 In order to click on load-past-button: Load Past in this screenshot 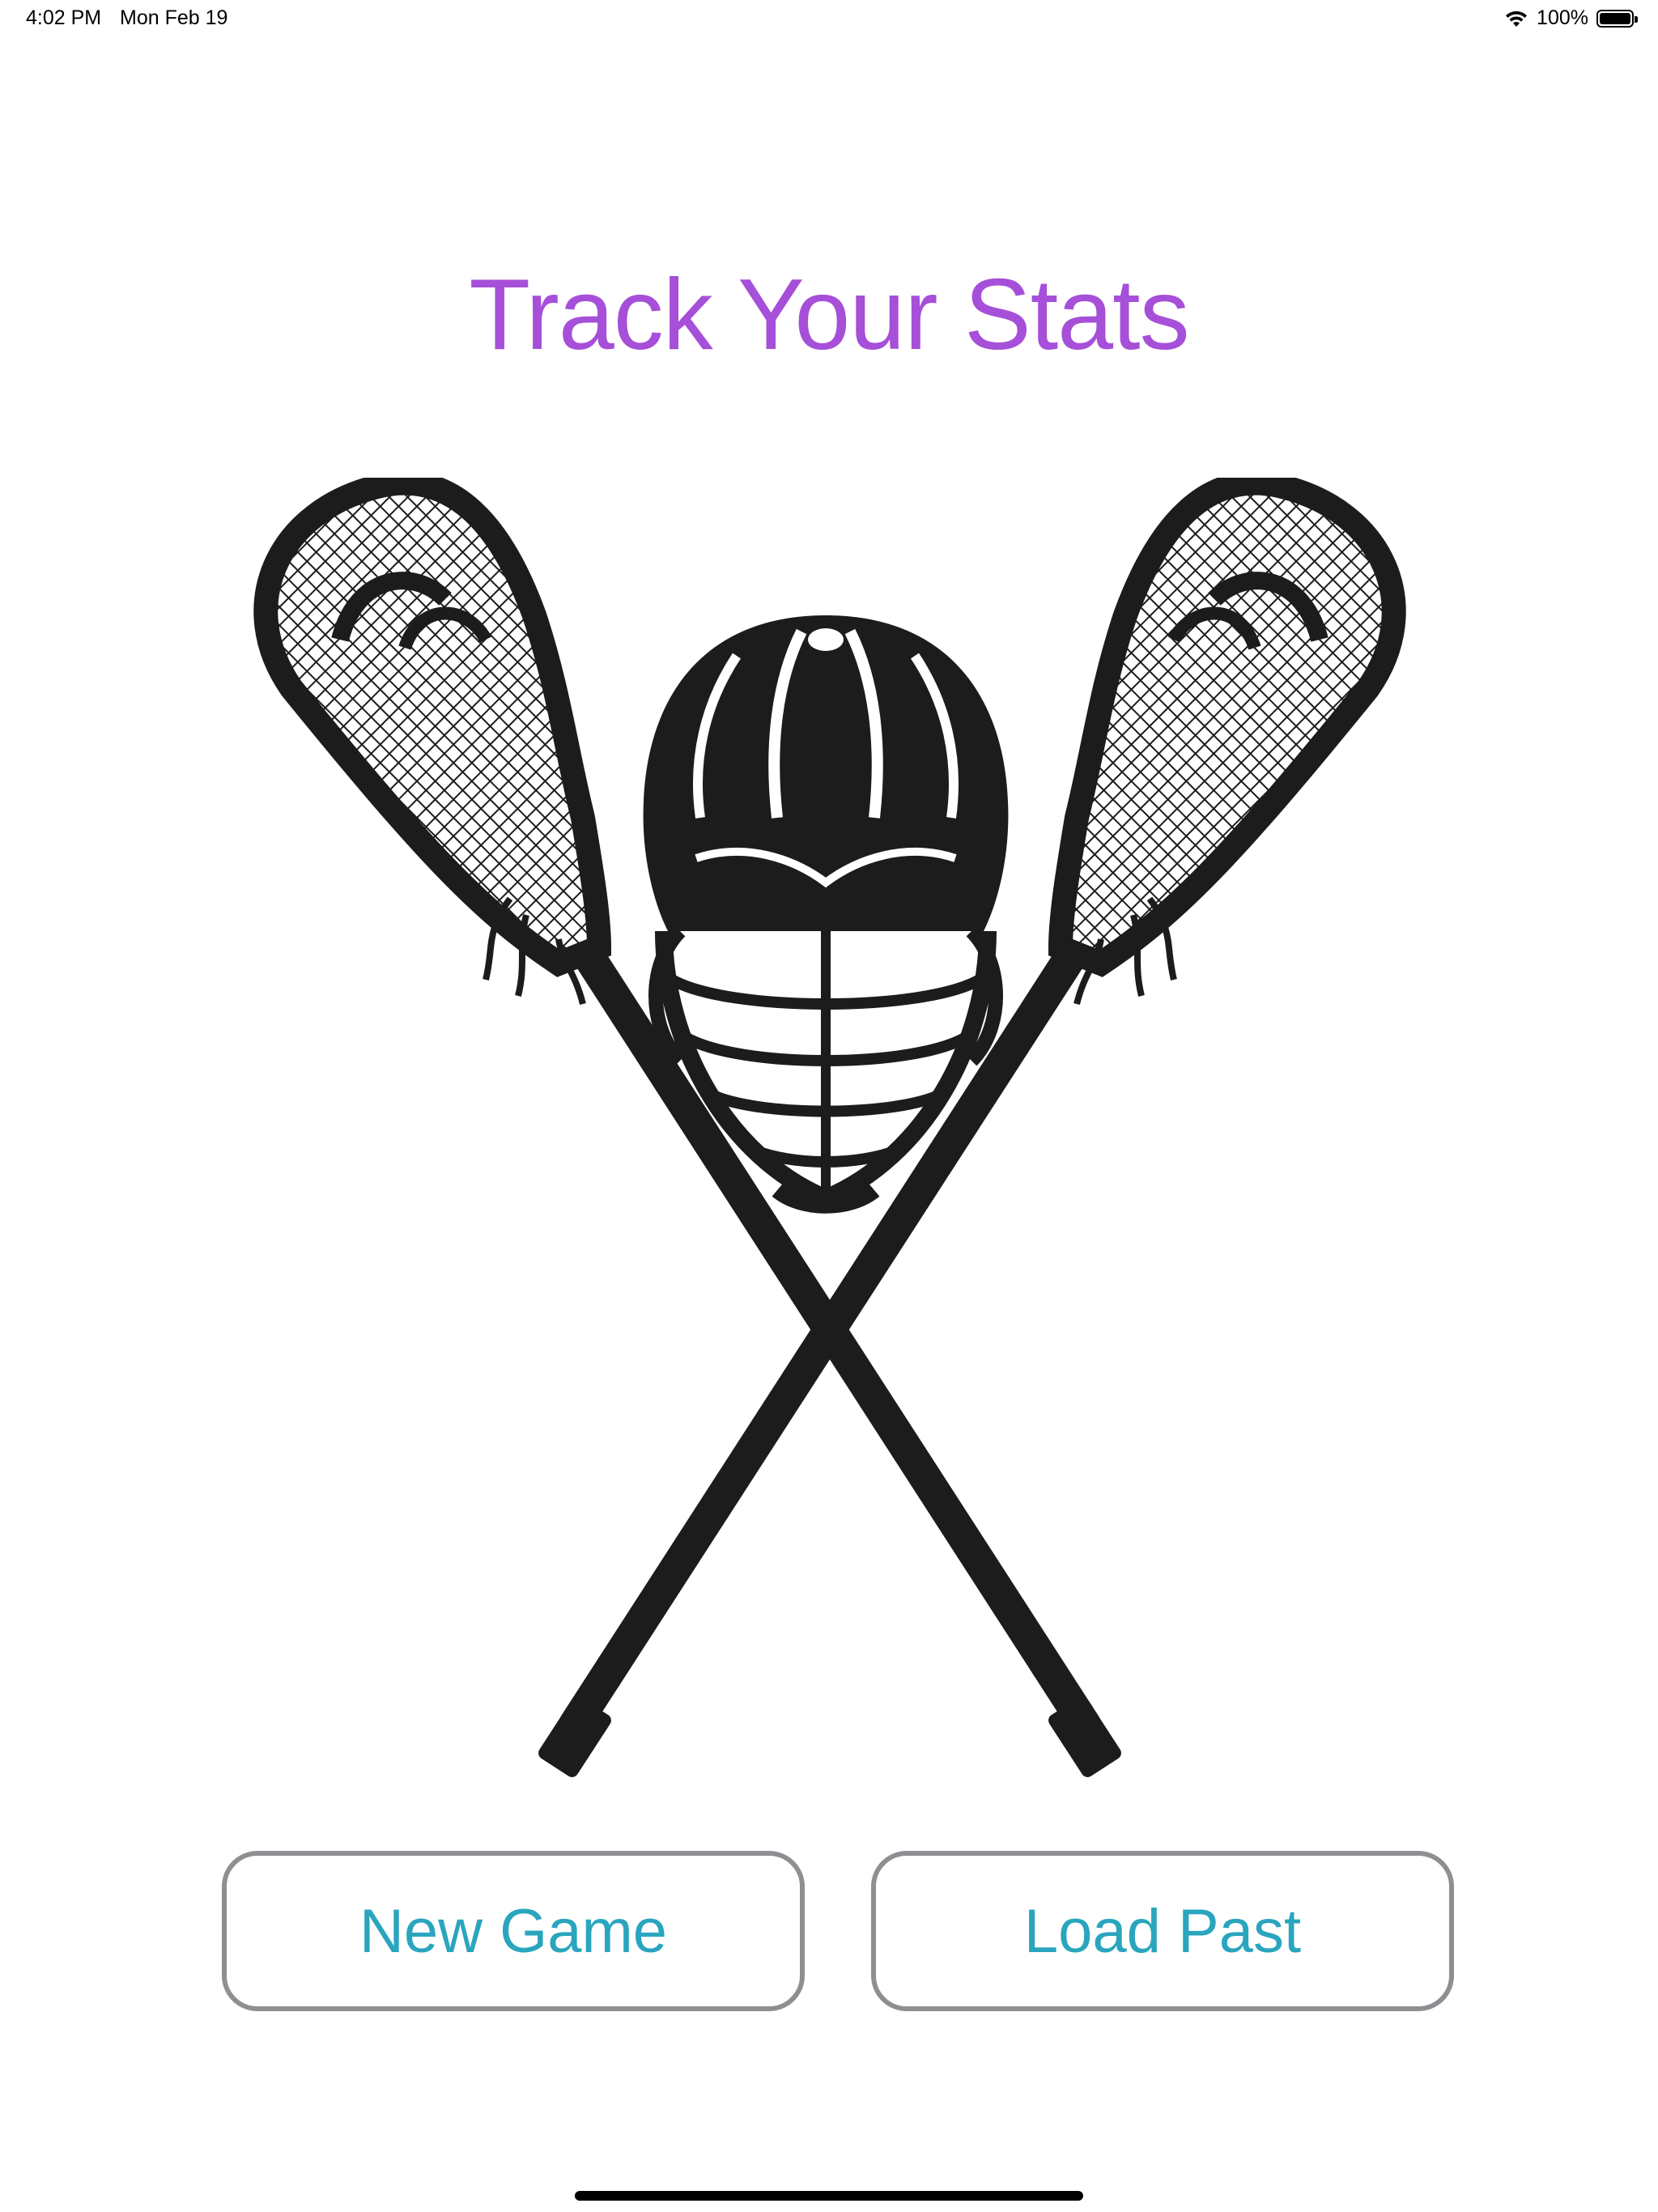, I will do `click(1162, 1931)`.